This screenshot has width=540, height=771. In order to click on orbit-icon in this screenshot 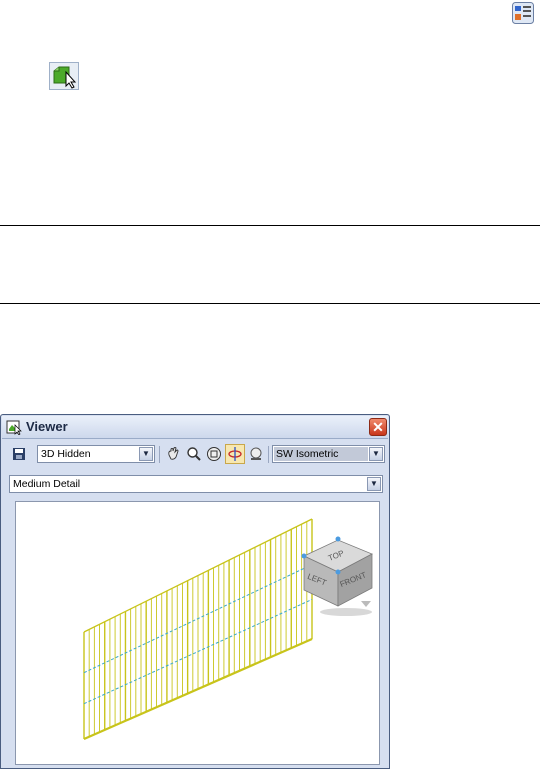, I will do `click(235, 454)`.